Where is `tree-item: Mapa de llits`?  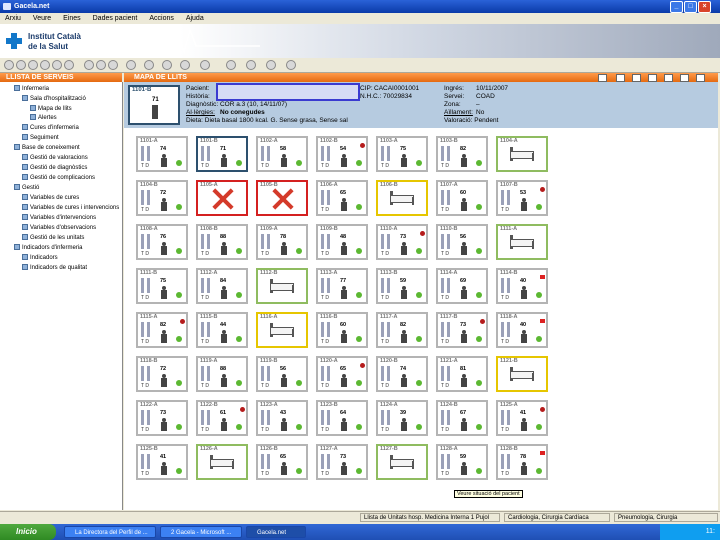 tree-item: Mapa de llits is located at coordinates (51, 109).